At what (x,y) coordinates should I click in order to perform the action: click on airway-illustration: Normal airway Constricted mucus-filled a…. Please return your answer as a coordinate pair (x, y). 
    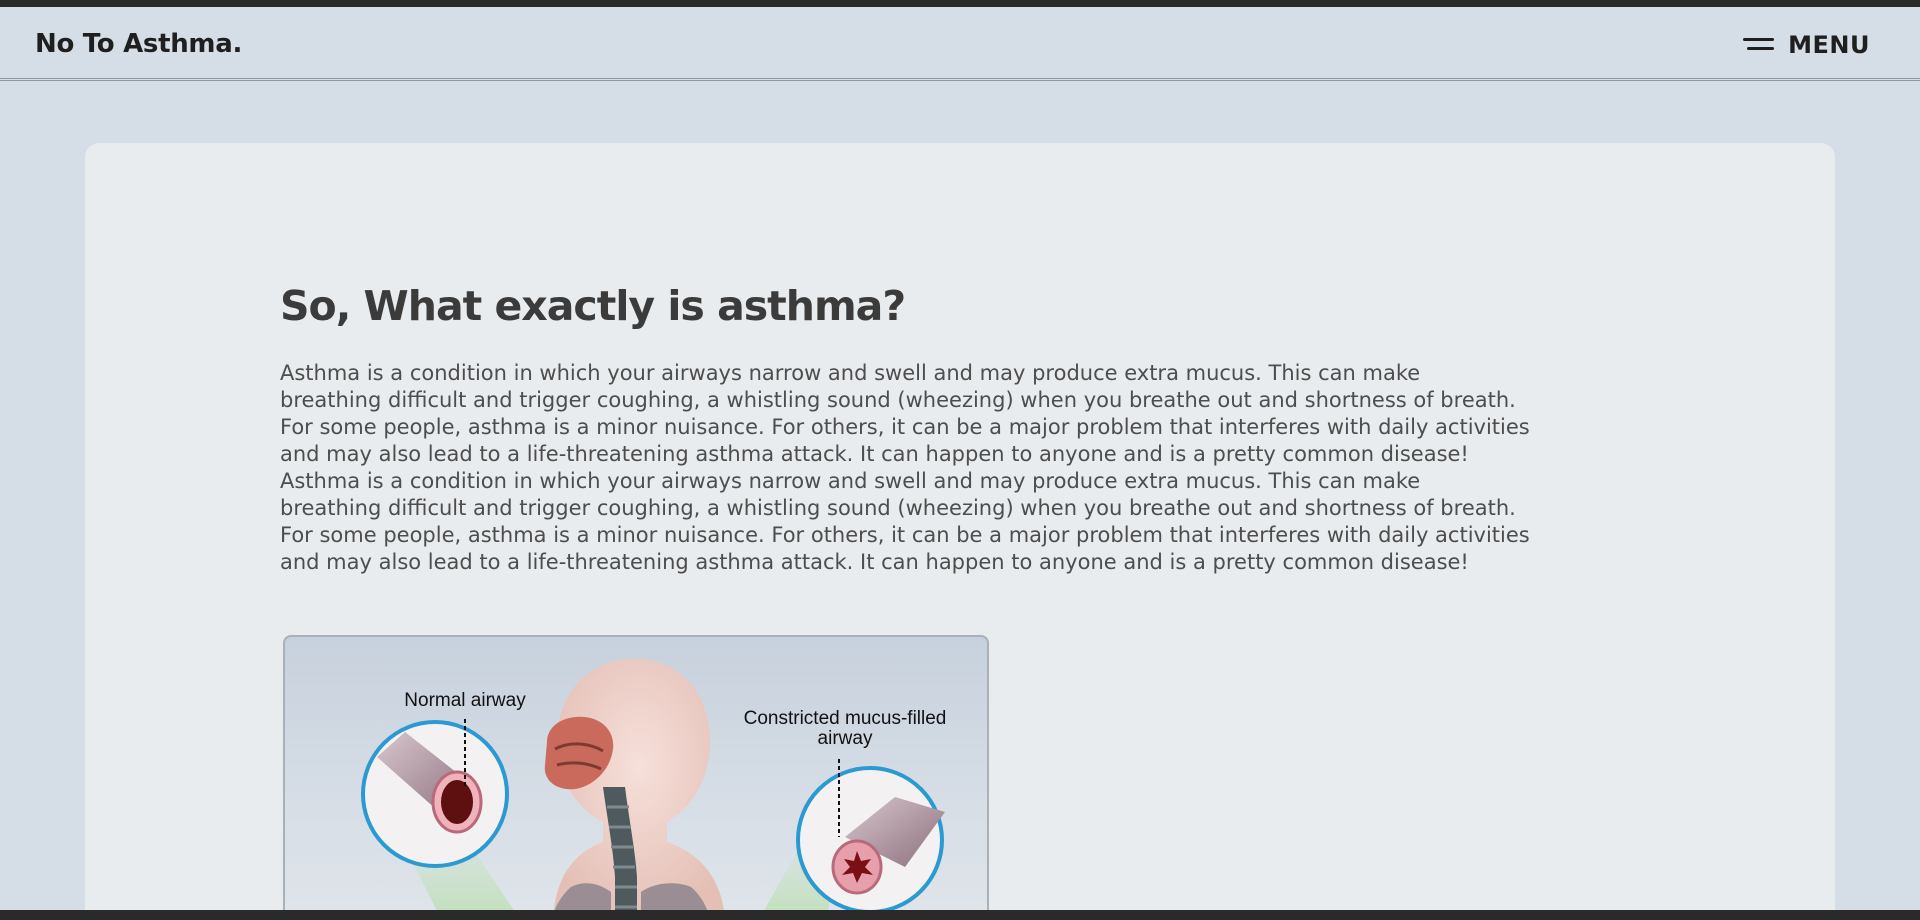
    Looking at the image, I should click on (636, 777).